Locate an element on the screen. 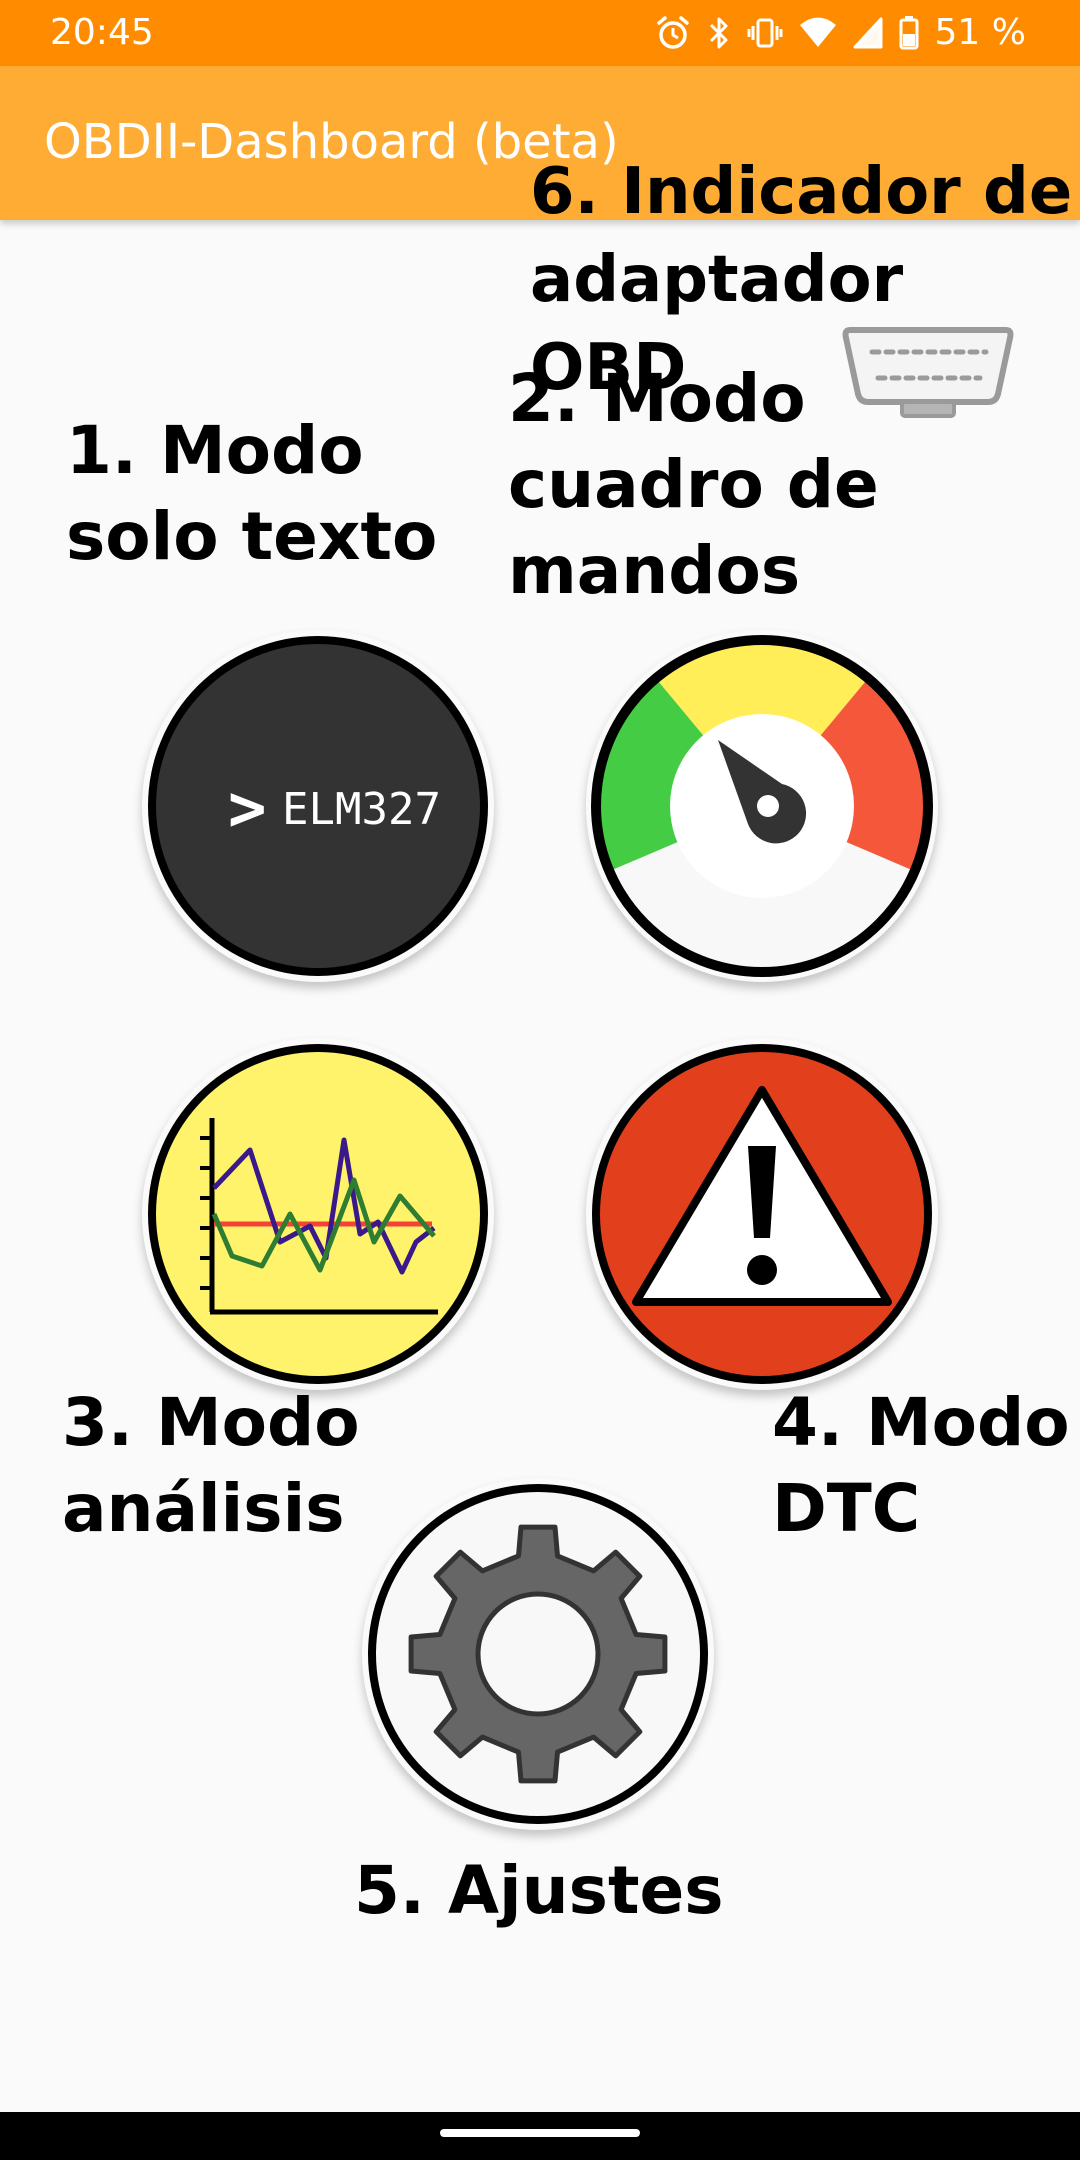  label-analysis-mode: 3. Modo análisis is located at coordinates (211, 1465).